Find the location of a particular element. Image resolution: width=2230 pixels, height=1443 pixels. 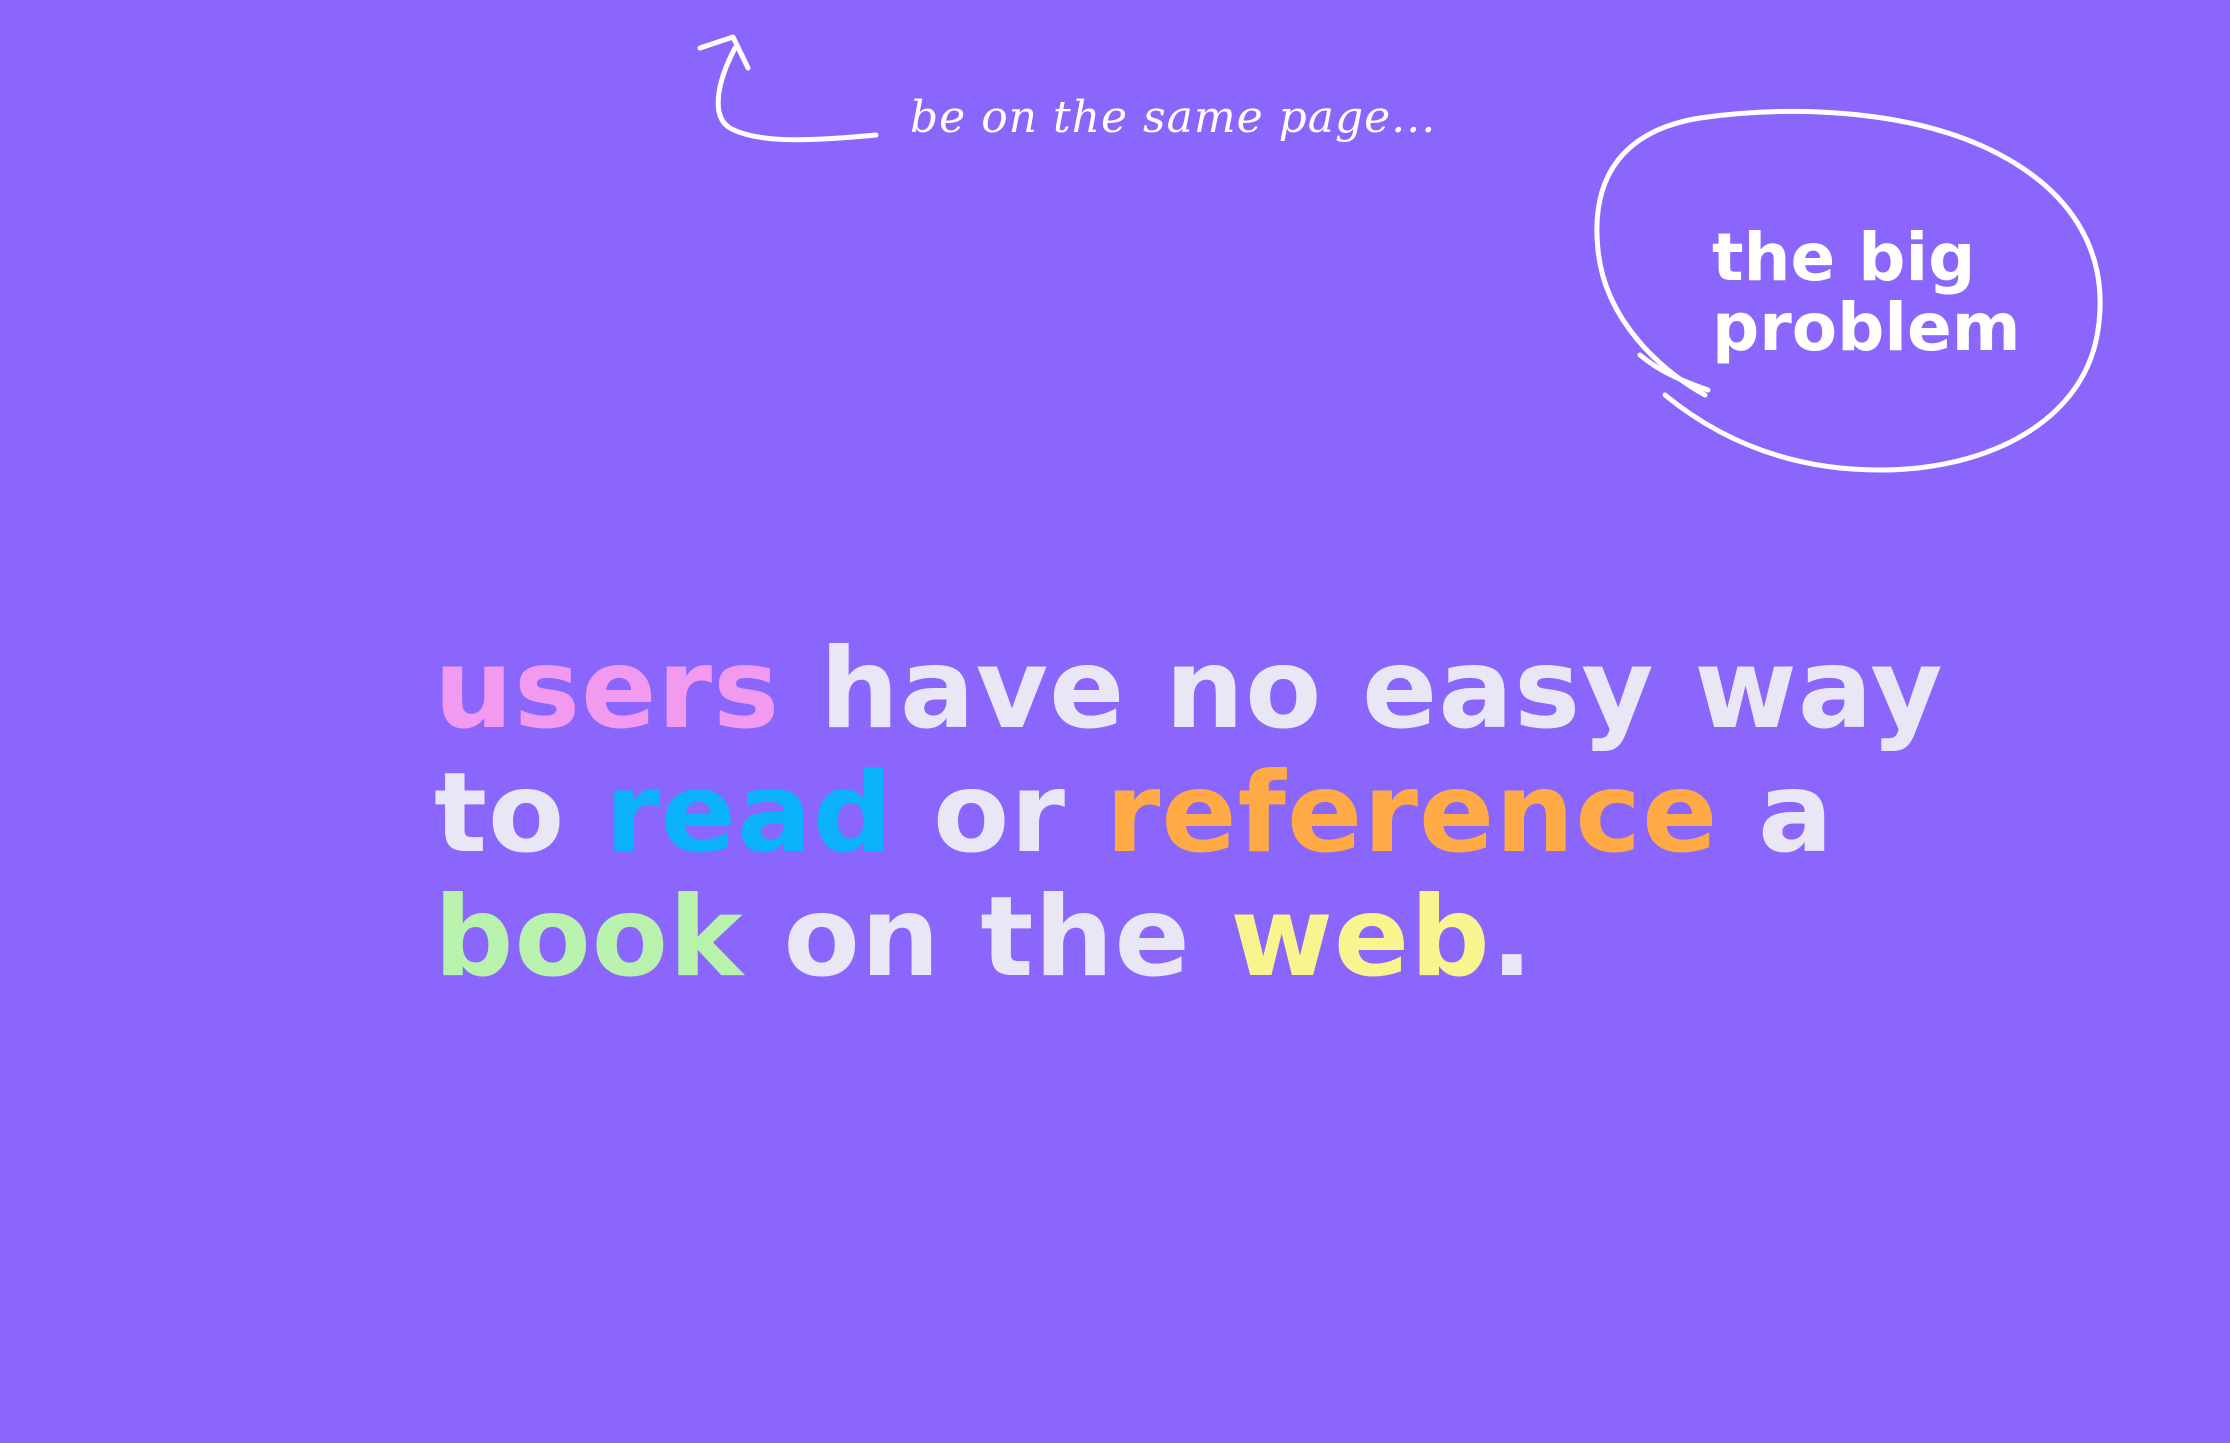

headline-text: have no easy way is located at coordinates (1362, 689).